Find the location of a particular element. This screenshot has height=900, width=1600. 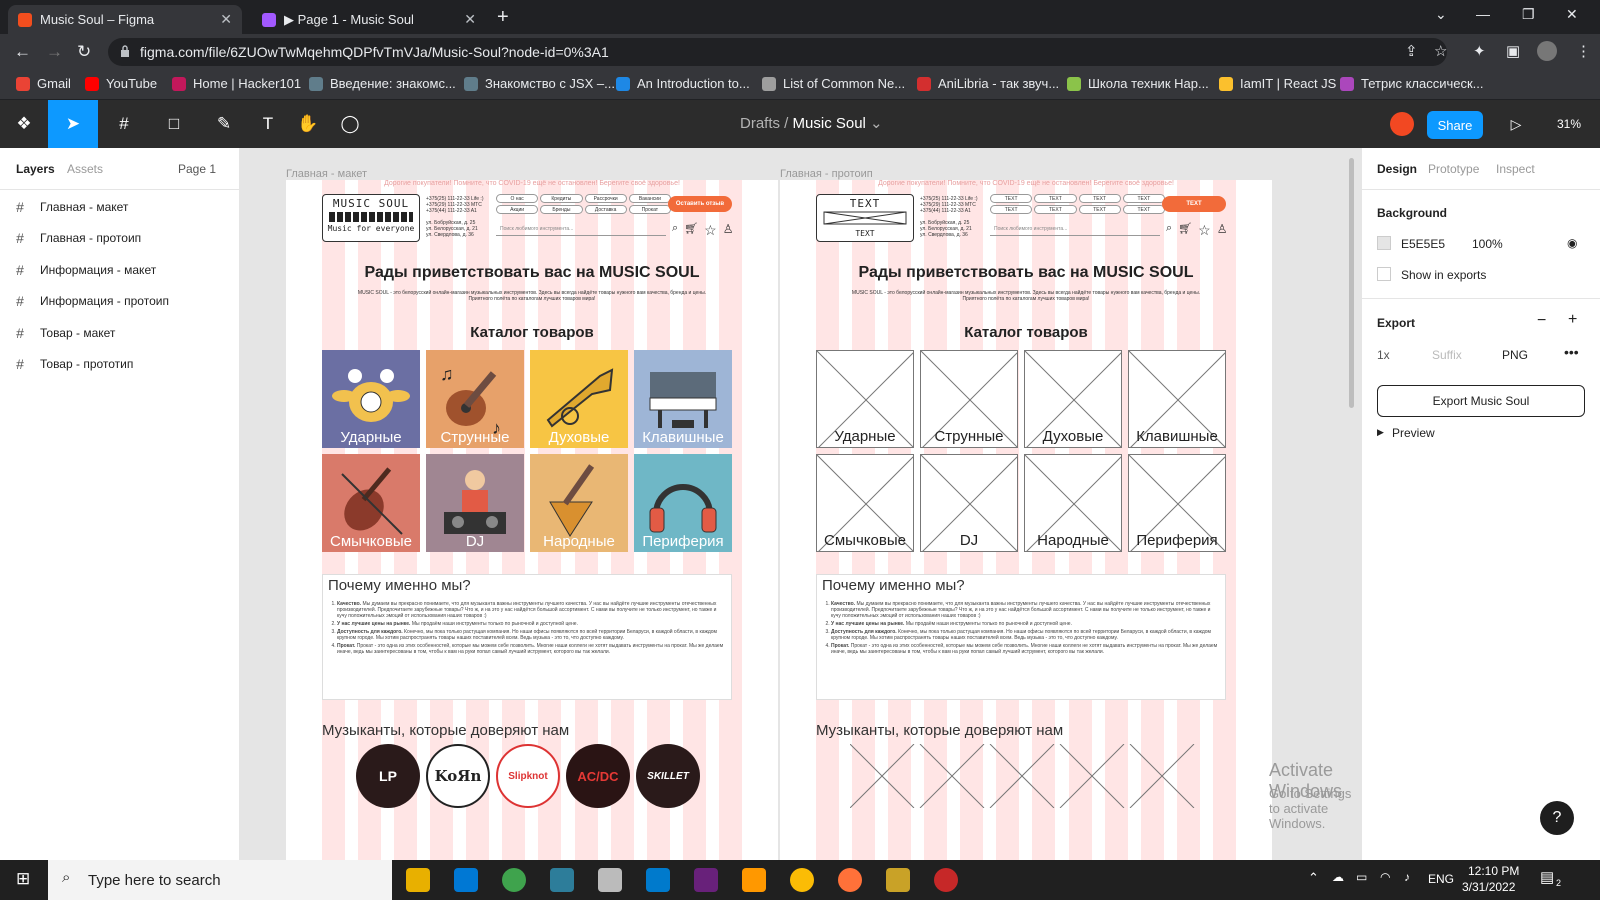

chrome-icon is located at coordinates (802, 880).